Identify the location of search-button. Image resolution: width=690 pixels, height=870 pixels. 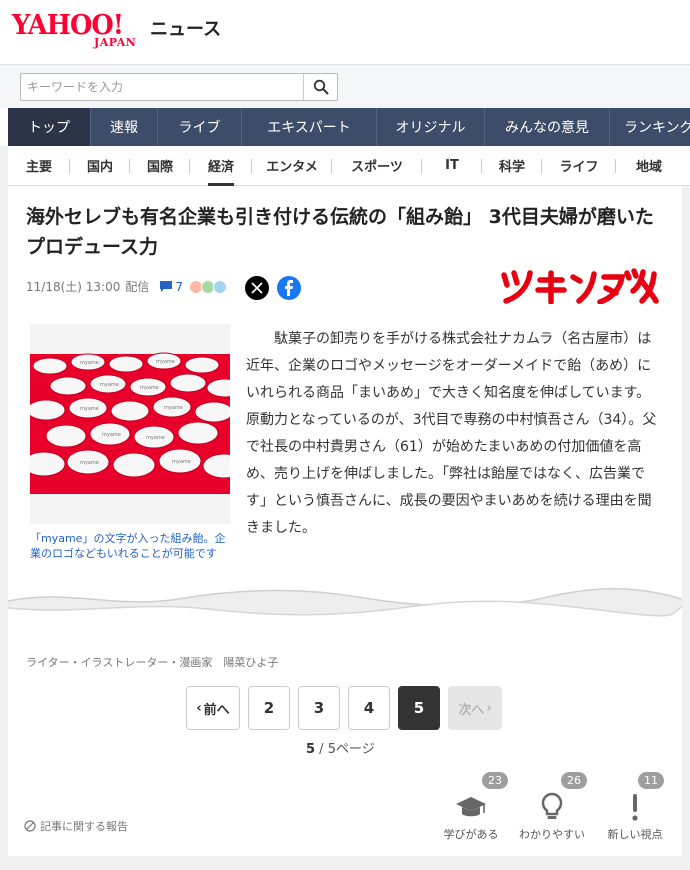
(320, 87).